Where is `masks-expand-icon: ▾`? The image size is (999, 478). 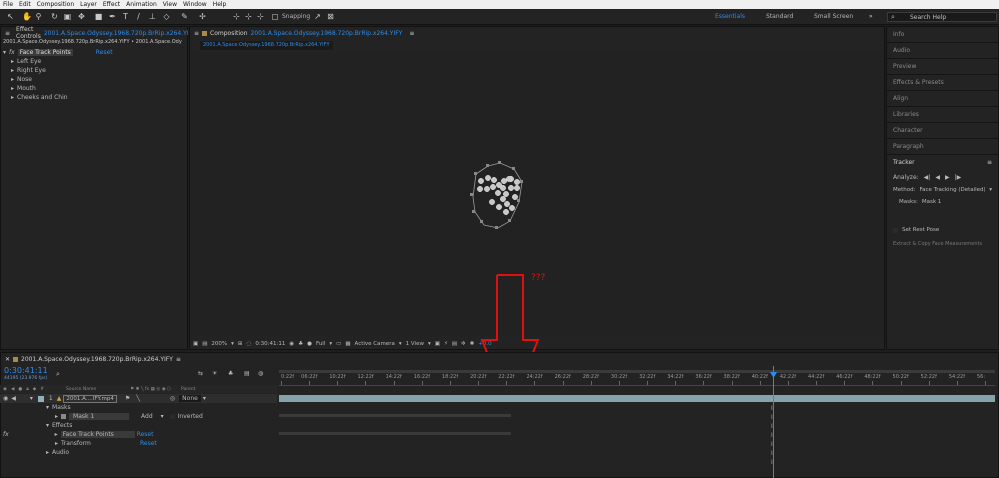 masks-expand-icon: ▾ is located at coordinates (47, 407).